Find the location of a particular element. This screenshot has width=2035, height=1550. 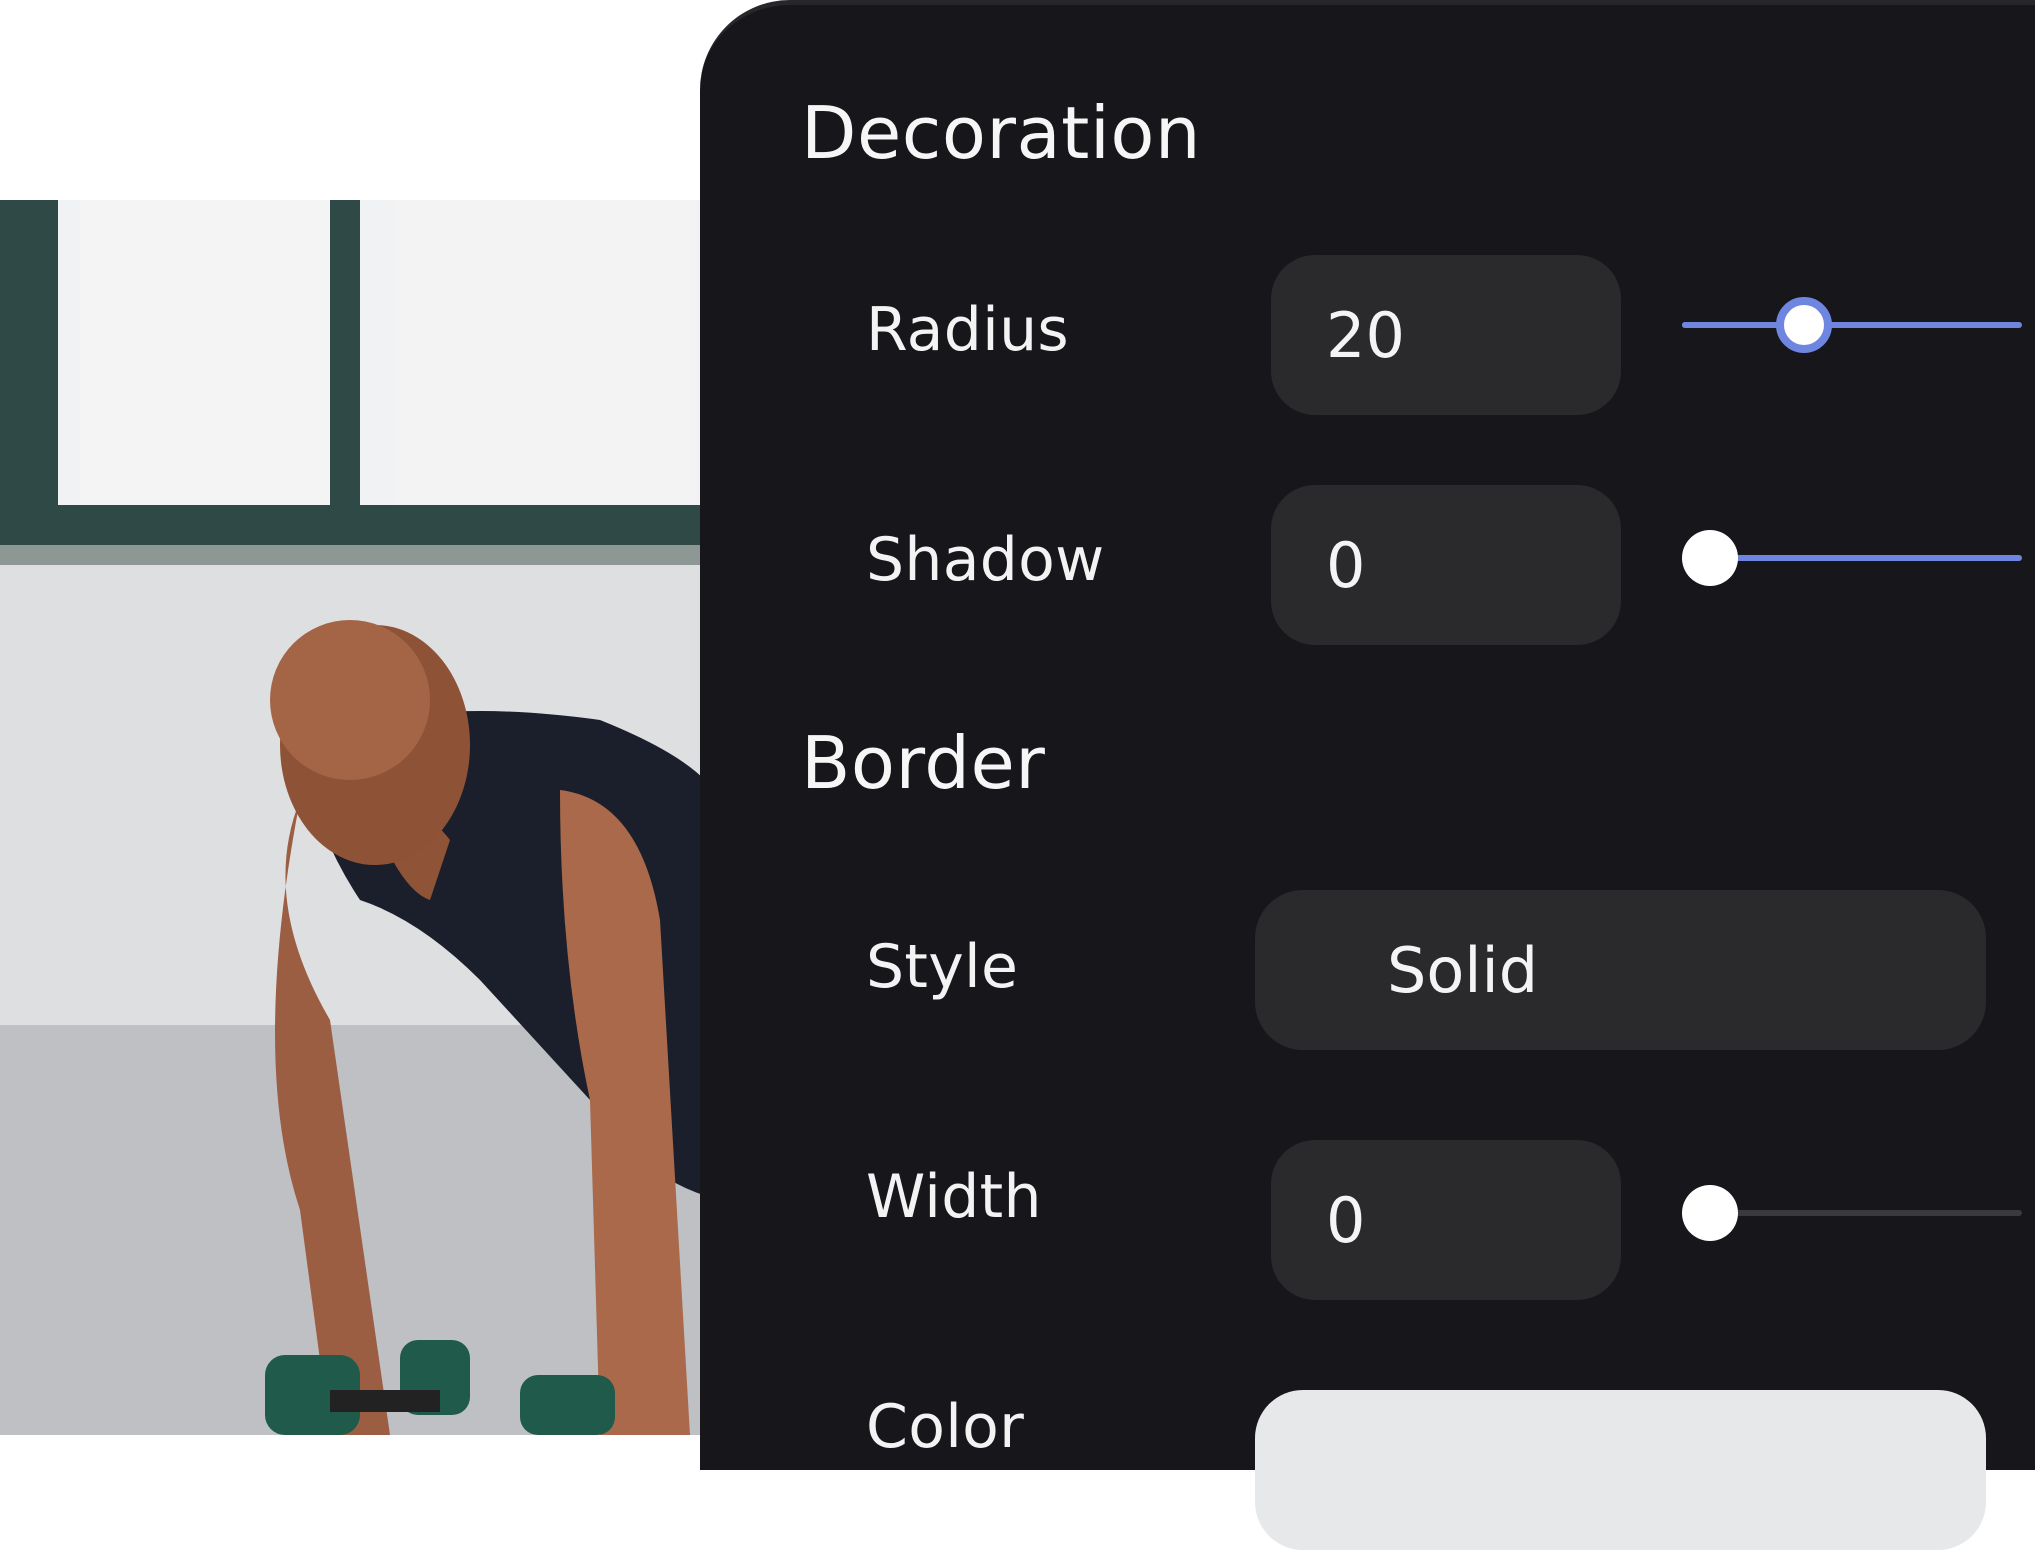

radius-slider is located at coordinates (1852, 325).